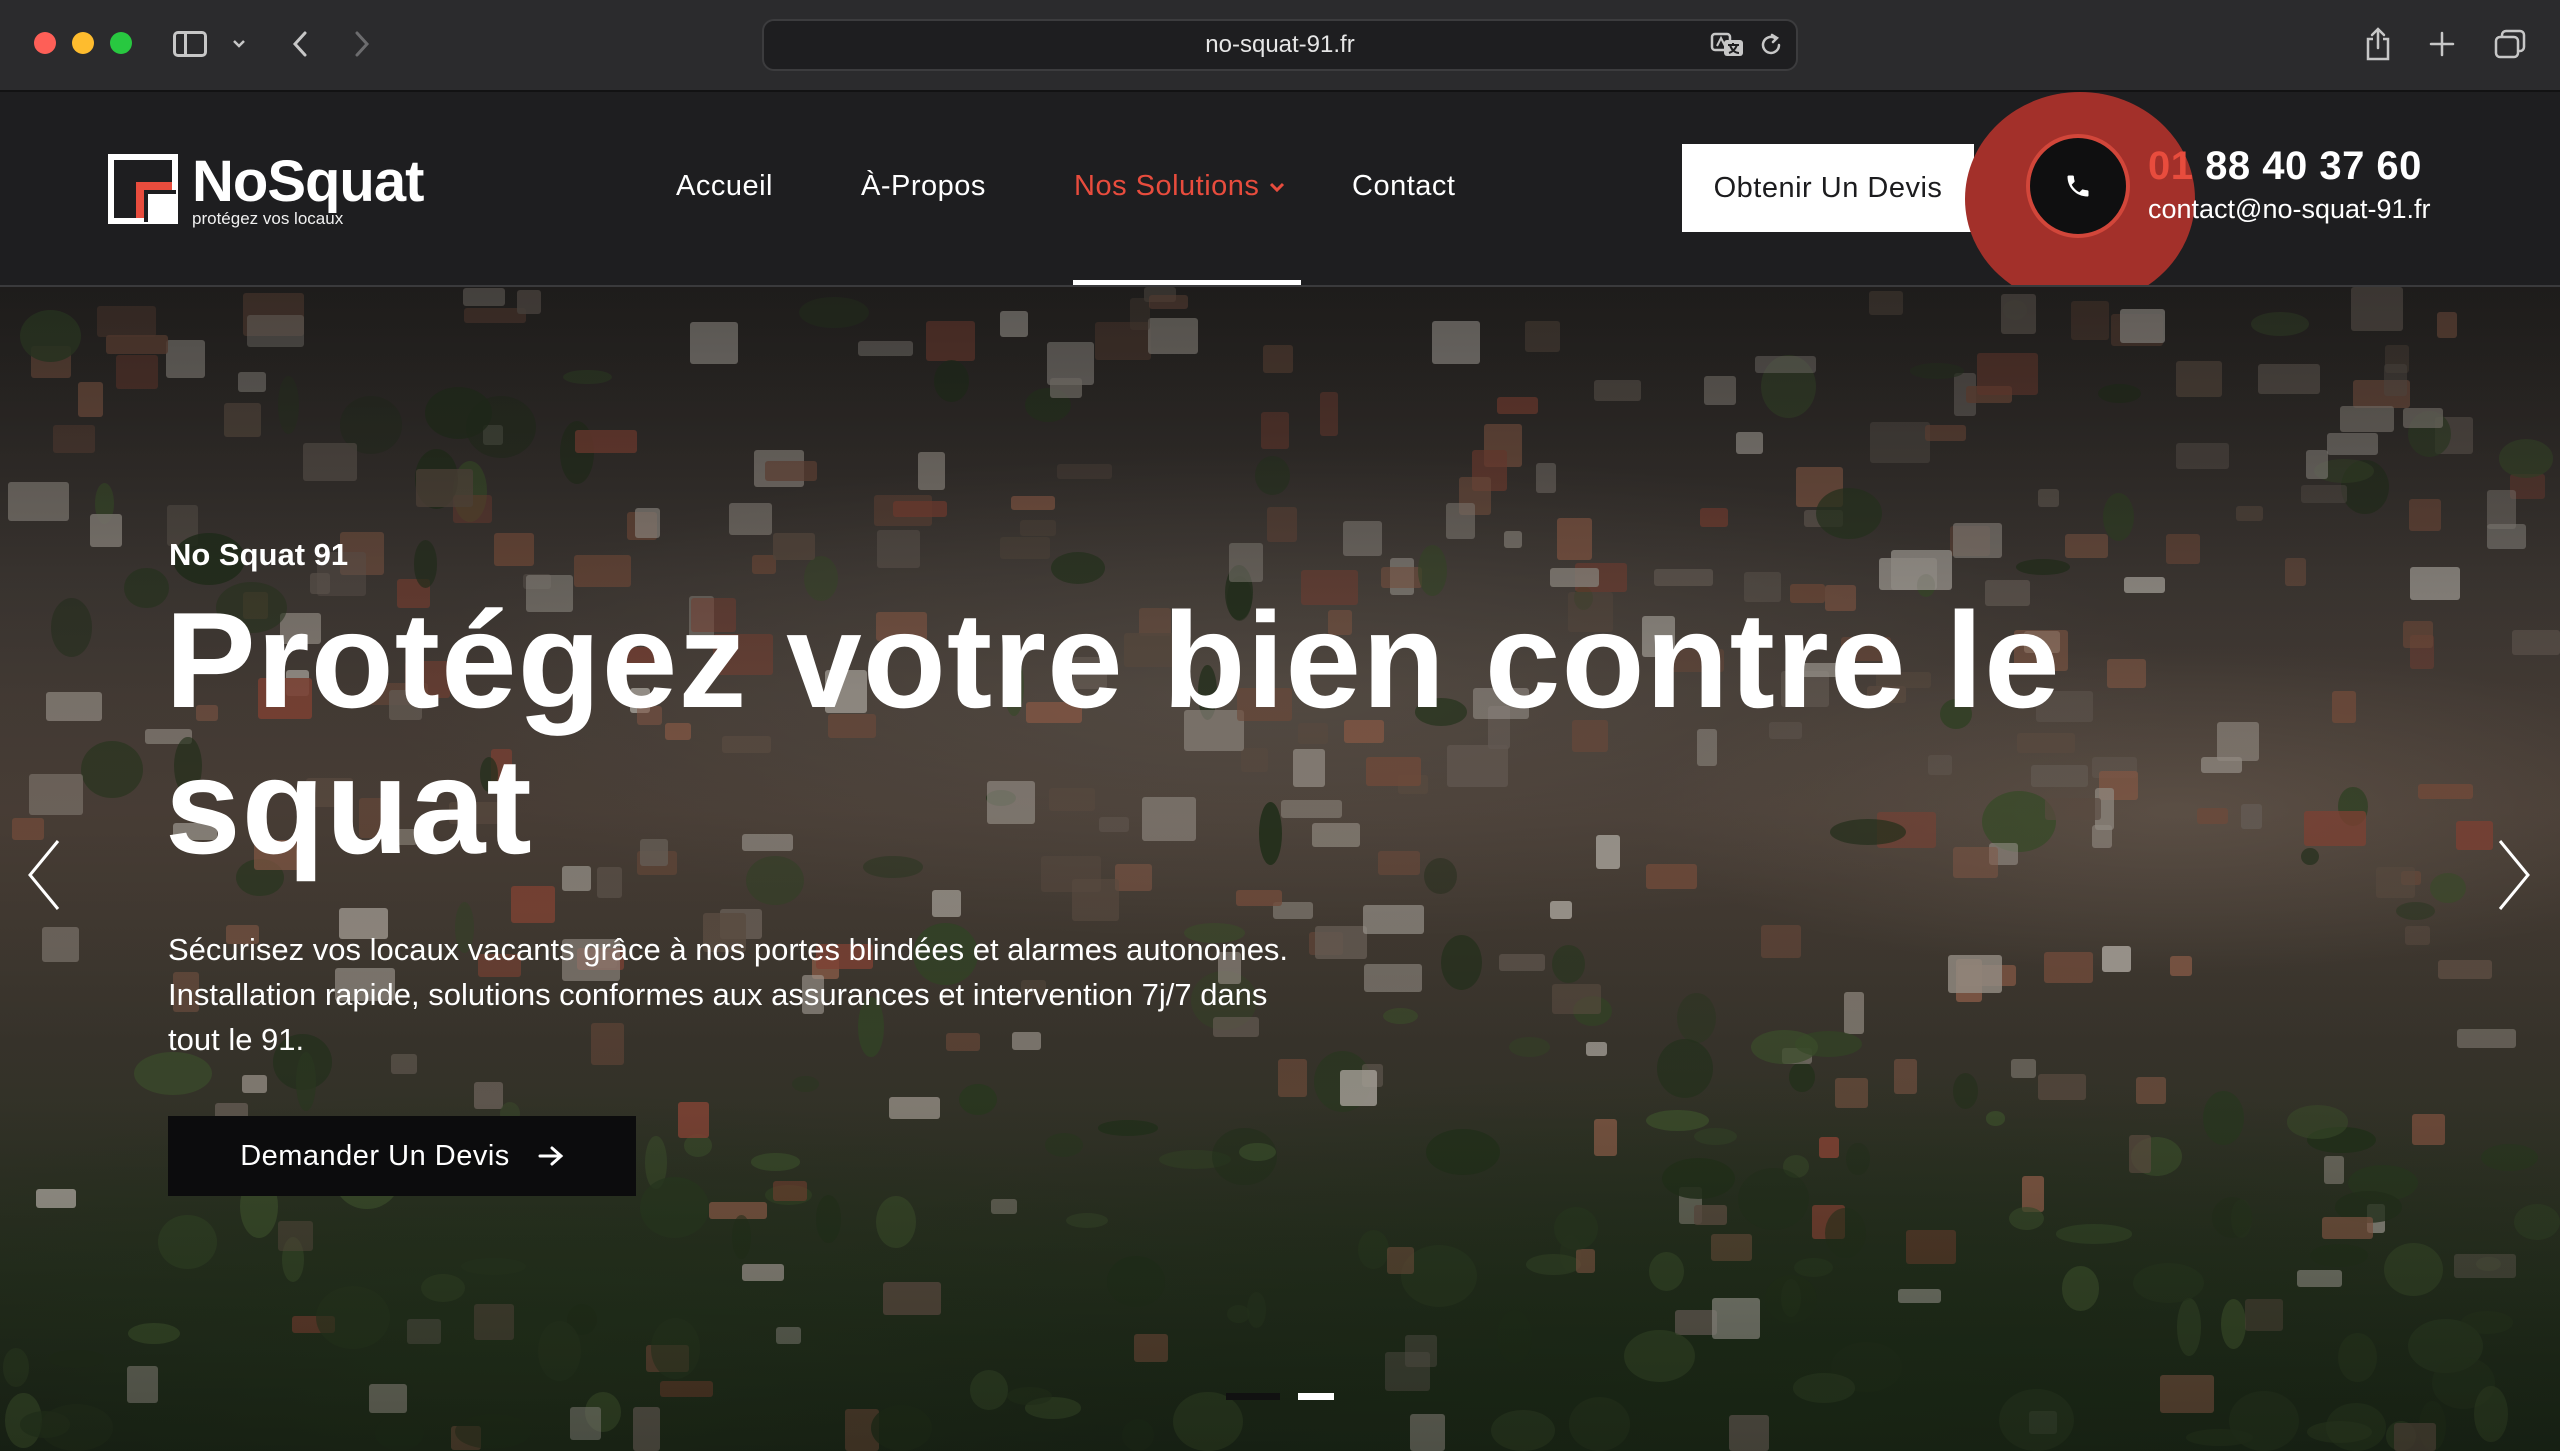 The height and width of the screenshot is (1451, 2560). I want to click on back-button, so click(300, 44).